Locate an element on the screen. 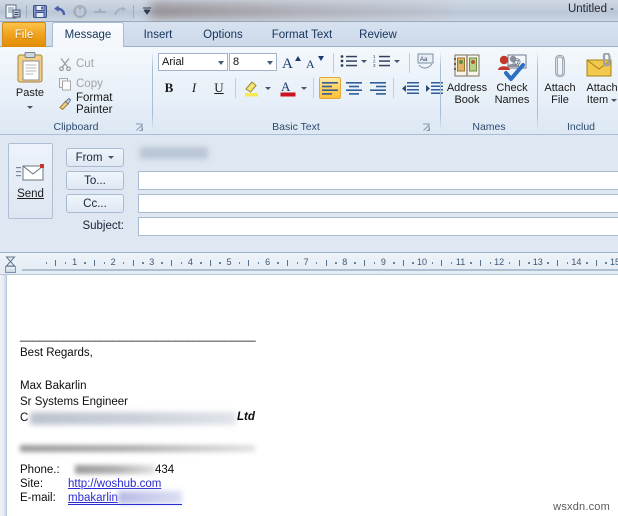  shrink-font-button: A is located at coordinates (315, 62).